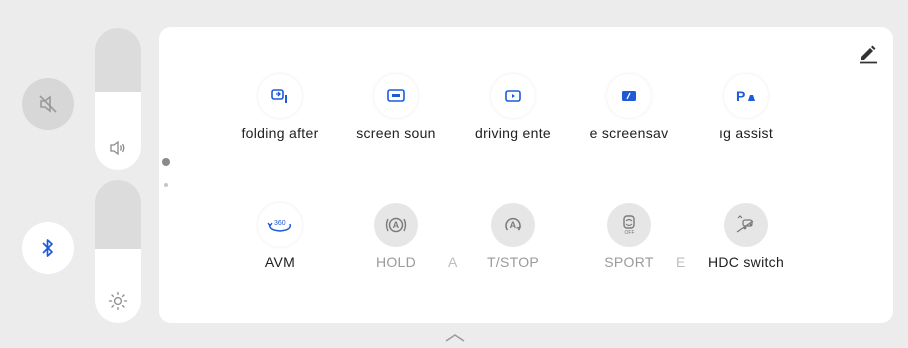  I want to click on tile-label: screen soun, so click(396, 133).